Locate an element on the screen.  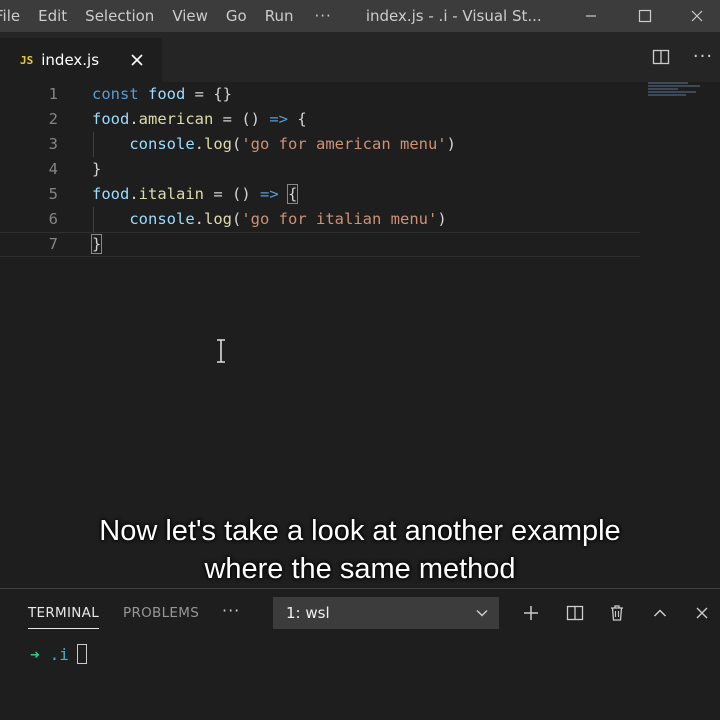
terminal-prompt: ➜ .i is located at coordinates (58, 654).